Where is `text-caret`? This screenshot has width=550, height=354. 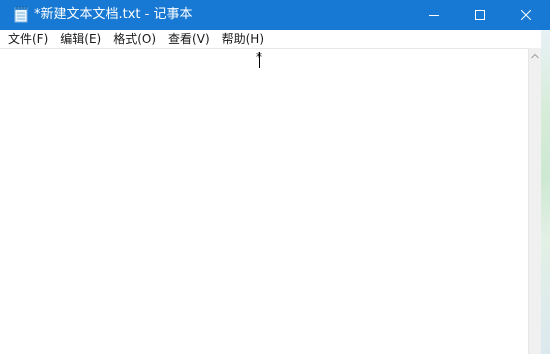 text-caret is located at coordinates (259, 60).